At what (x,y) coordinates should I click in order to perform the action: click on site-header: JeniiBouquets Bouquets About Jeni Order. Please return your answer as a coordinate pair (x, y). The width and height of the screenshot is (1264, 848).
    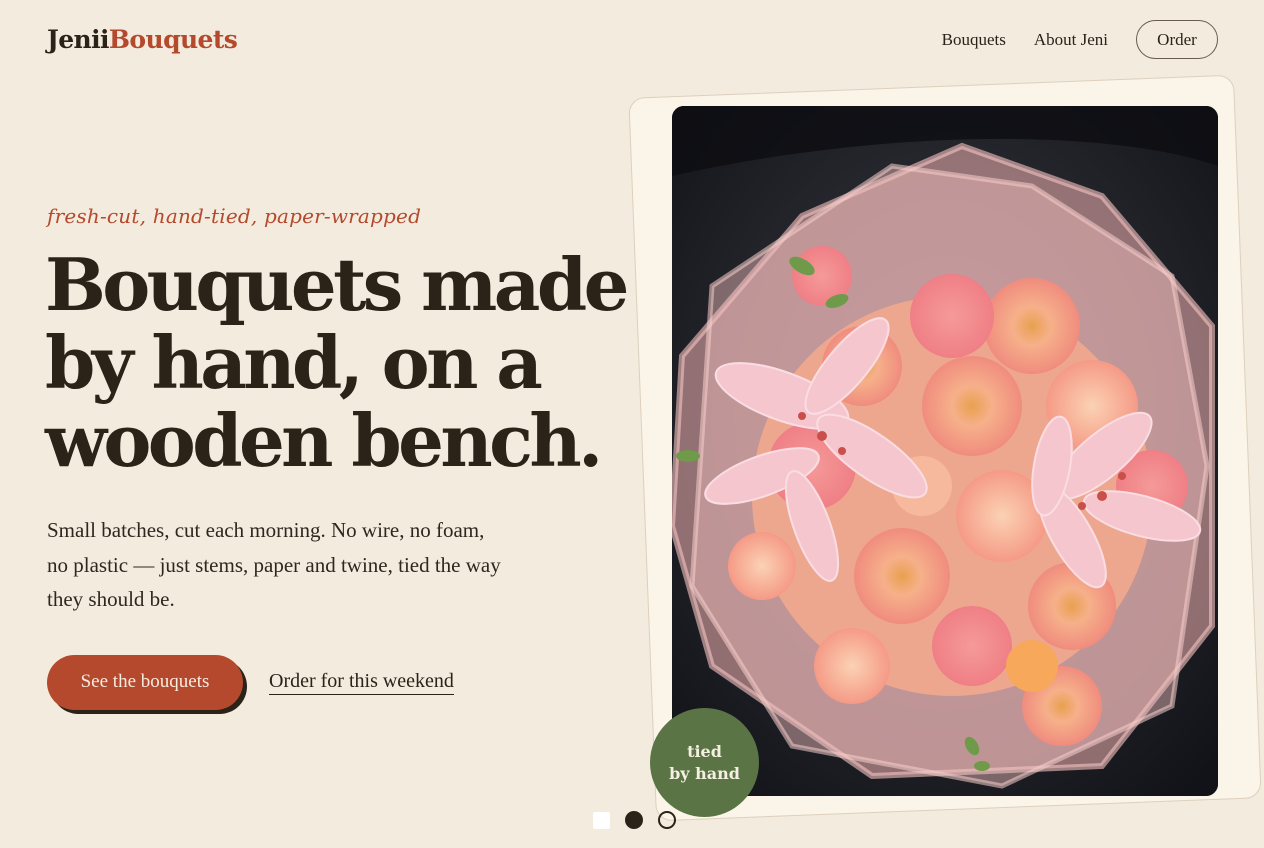
    Looking at the image, I should click on (632, 40).